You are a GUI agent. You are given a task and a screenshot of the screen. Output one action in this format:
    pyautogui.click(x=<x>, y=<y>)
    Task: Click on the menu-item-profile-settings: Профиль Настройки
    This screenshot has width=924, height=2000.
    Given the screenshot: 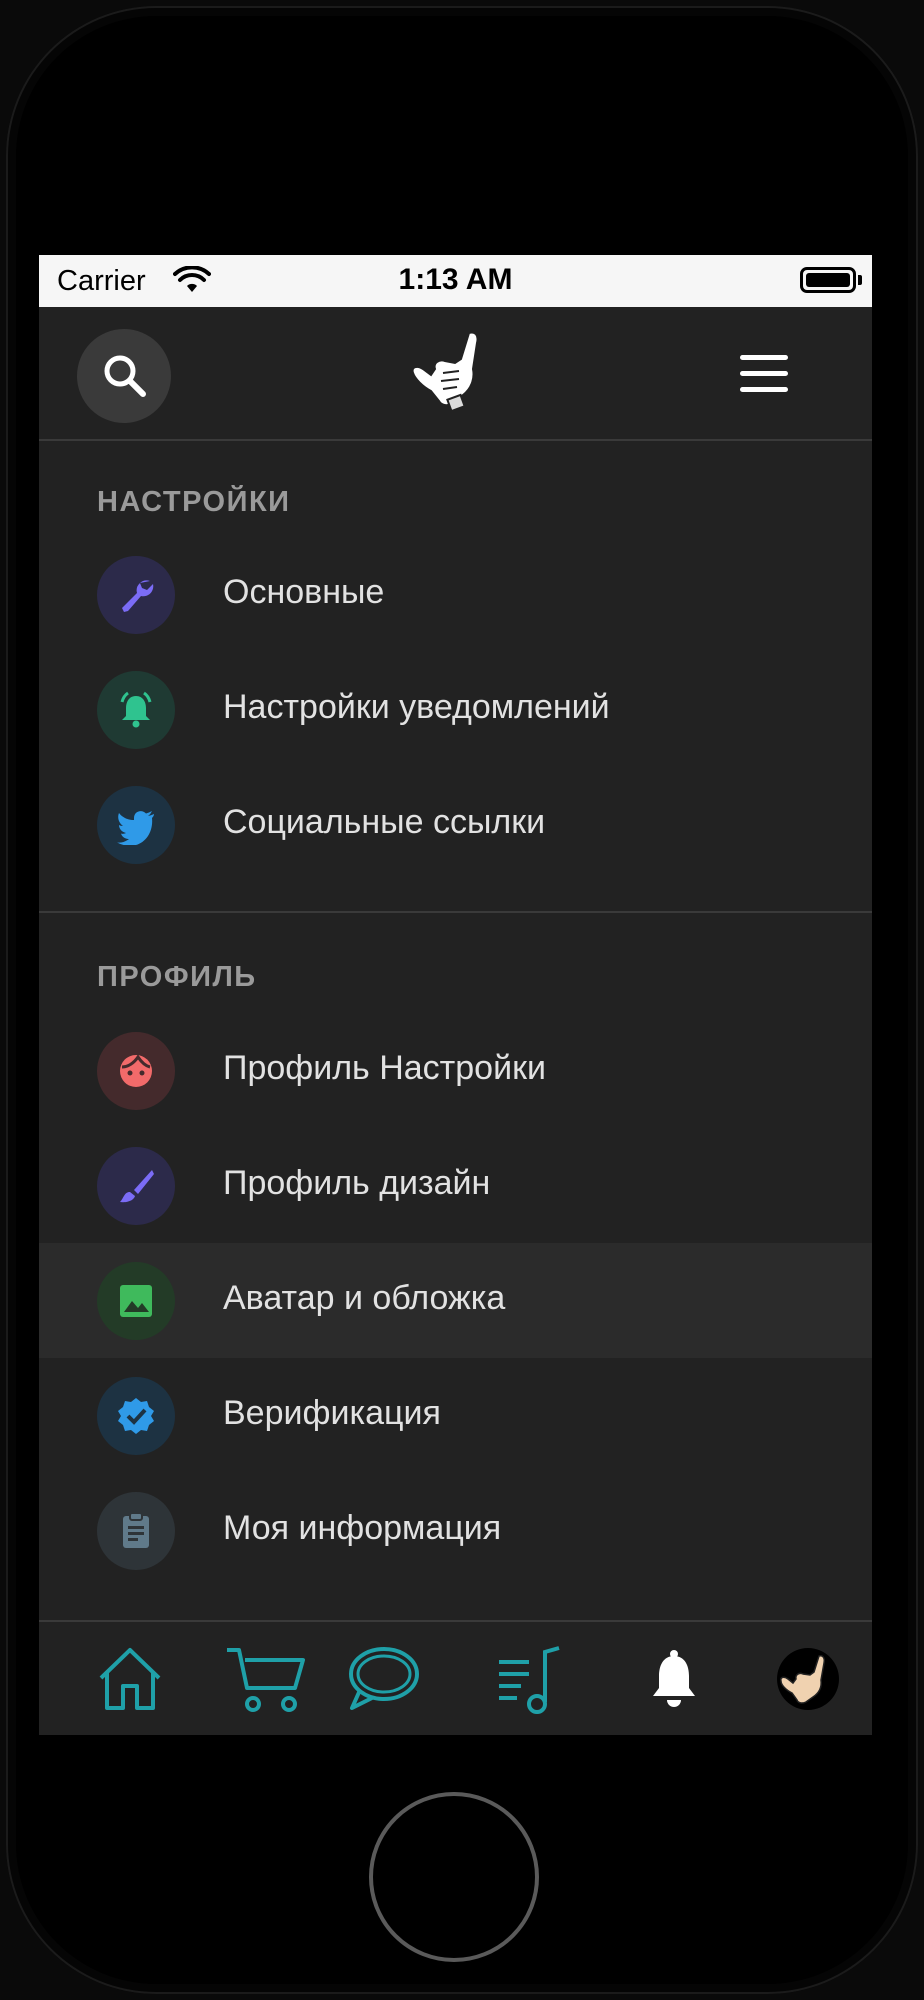 What is the action you would take?
    pyautogui.click(x=455, y=1070)
    